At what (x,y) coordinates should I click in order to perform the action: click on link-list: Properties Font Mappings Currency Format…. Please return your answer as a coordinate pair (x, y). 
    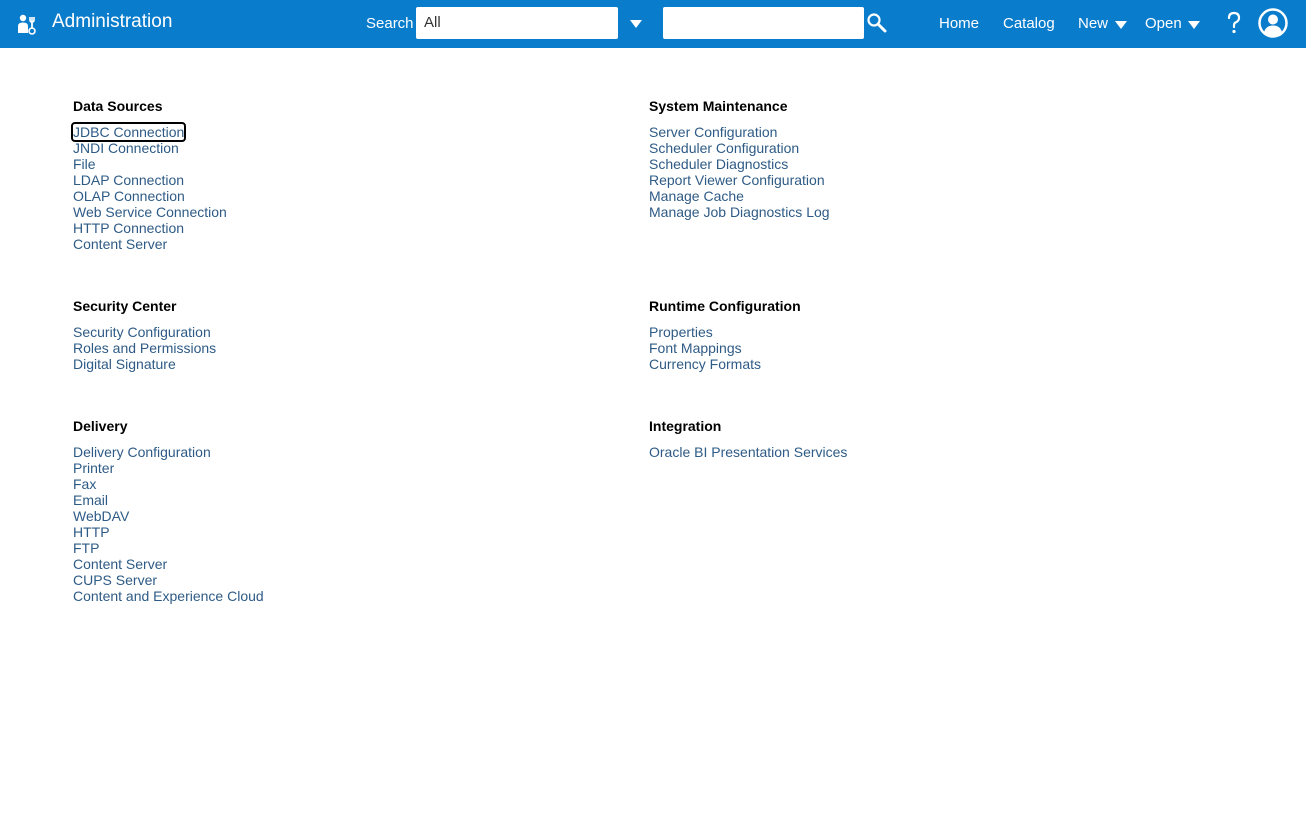
    Looking at the image, I should click on (909, 348).